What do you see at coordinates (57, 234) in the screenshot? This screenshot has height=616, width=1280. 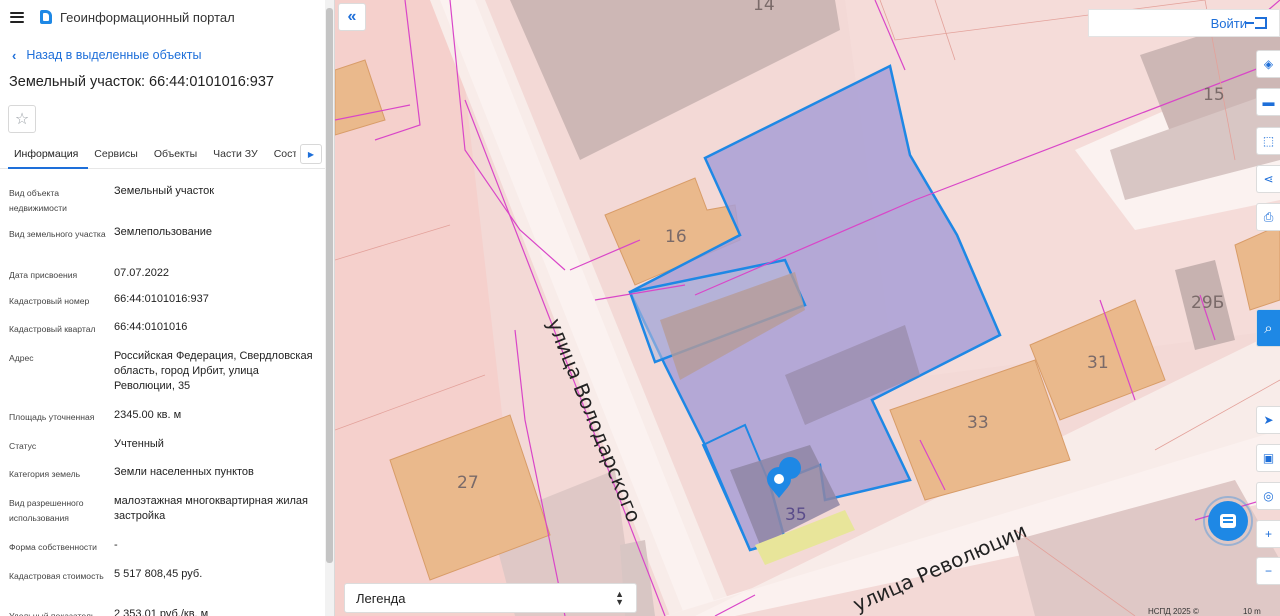 I see `field-label: Вид земельного участка` at bounding box center [57, 234].